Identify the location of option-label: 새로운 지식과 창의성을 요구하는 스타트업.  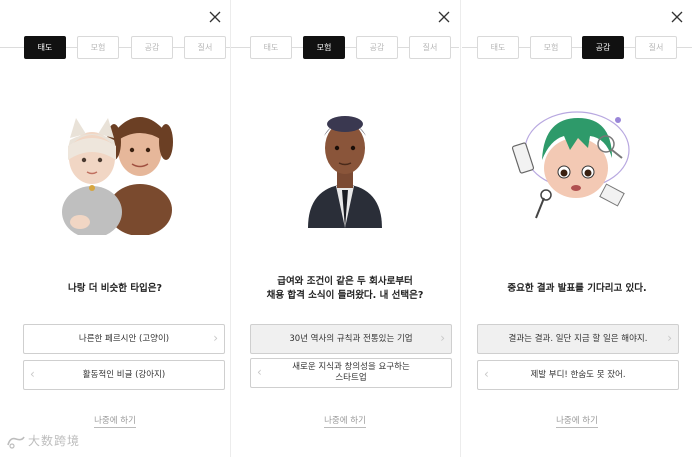
(351, 373).